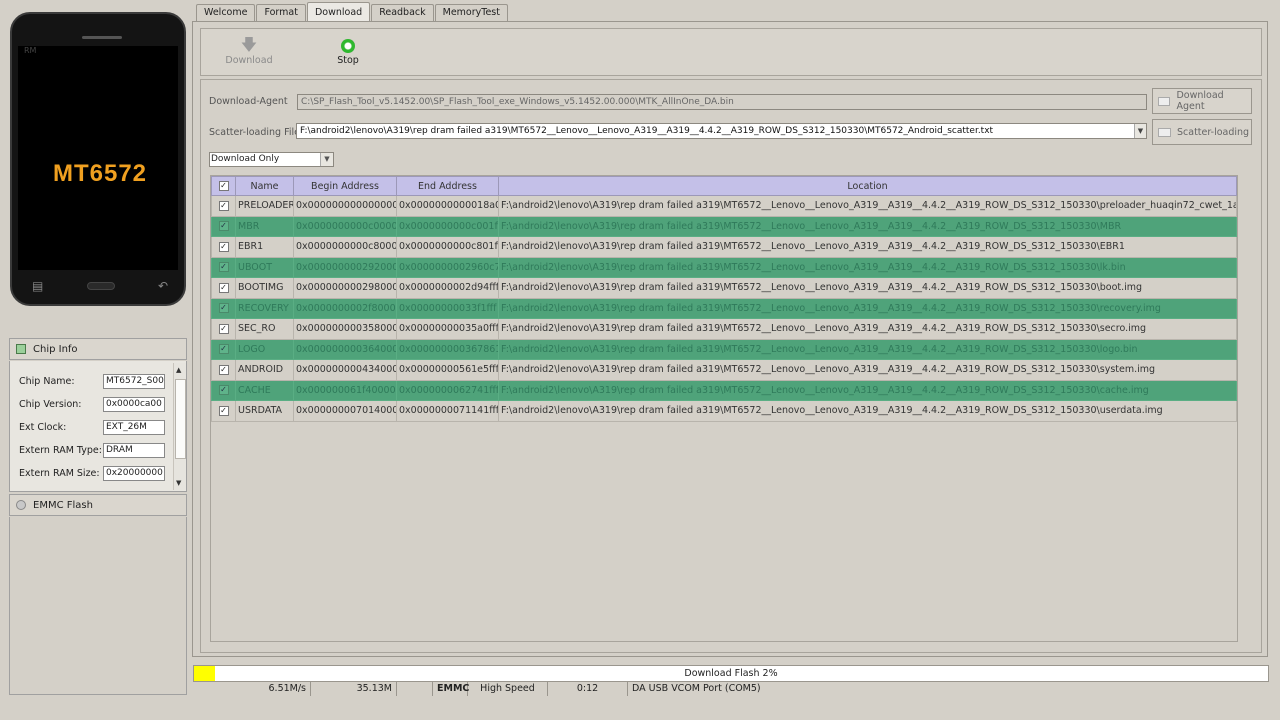 This screenshot has height=720, width=1280. I want to click on tab-memorytest: MemoryTest, so click(471, 12).